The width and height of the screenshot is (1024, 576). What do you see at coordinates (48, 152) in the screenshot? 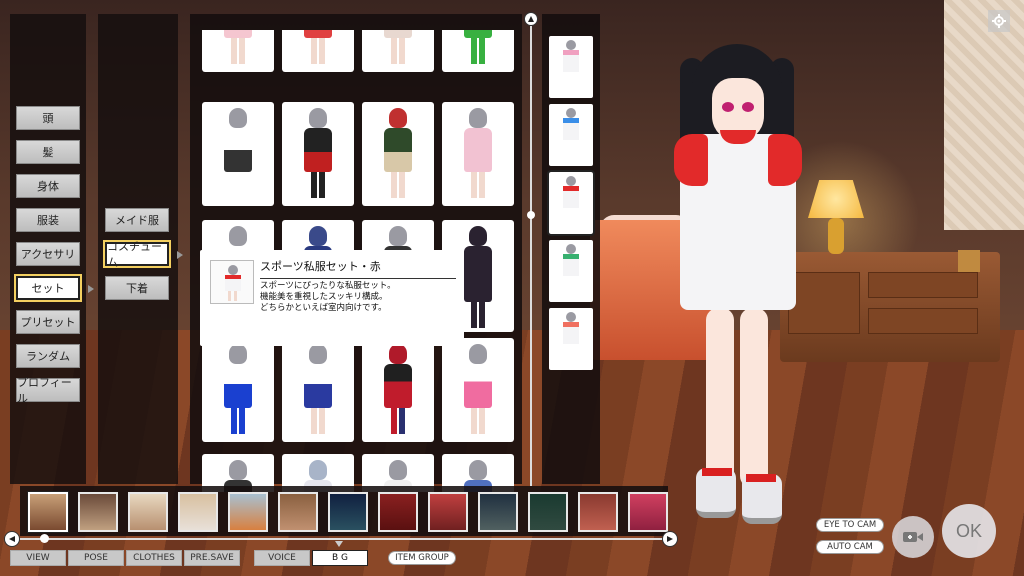
I see `menu-hair-button: 髪` at bounding box center [48, 152].